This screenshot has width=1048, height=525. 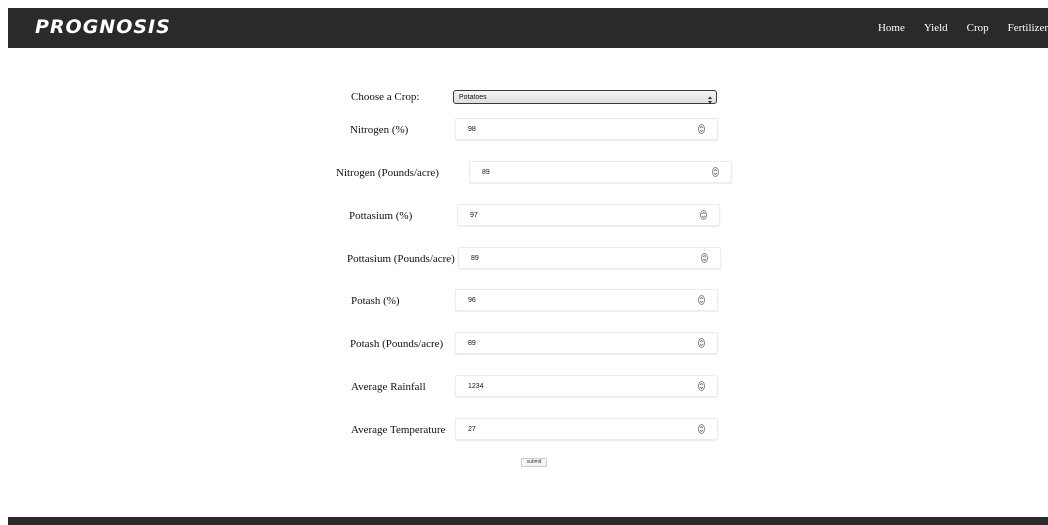 I want to click on nitrogen-pounds-value: 89, so click(x=486, y=172).